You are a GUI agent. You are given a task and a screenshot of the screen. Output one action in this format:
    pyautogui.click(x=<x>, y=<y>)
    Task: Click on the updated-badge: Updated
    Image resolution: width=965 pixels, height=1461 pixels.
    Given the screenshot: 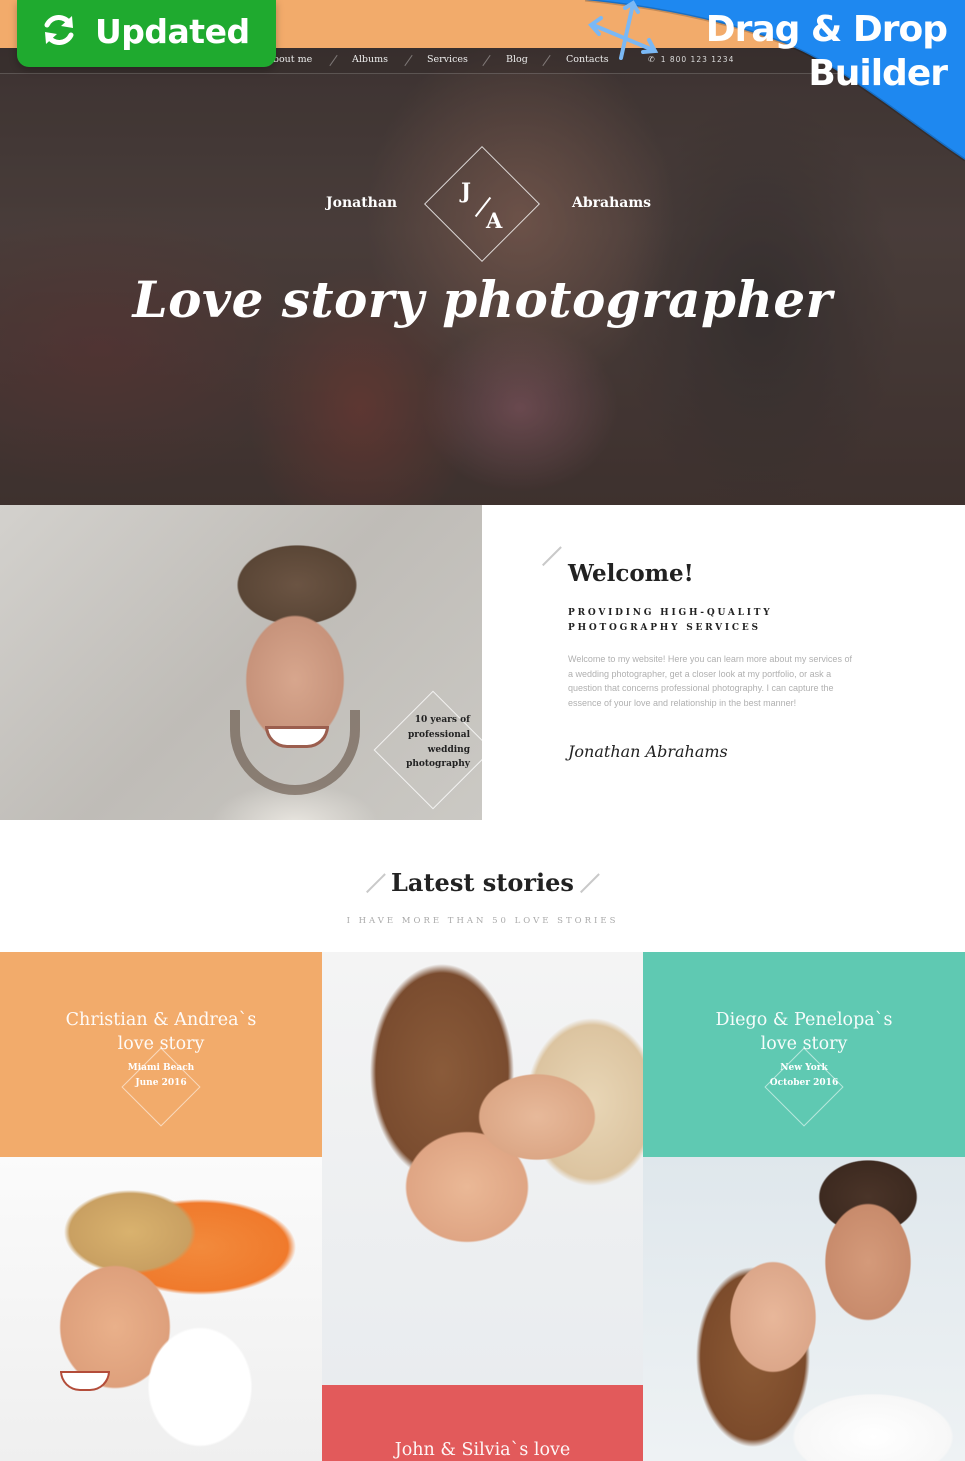 What is the action you would take?
    pyautogui.click(x=146, y=33)
    